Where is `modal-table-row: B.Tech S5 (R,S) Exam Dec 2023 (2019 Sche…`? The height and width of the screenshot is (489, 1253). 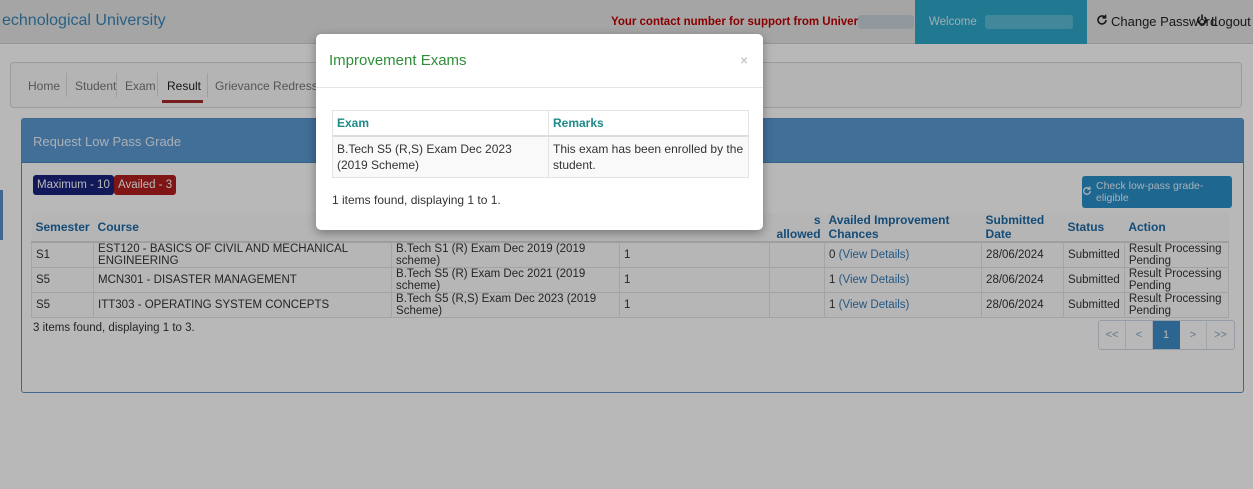 modal-table-row: B.Tech S5 (R,S) Exam Dec 2023 (2019 Sche… is located at coordinates (540, 156).